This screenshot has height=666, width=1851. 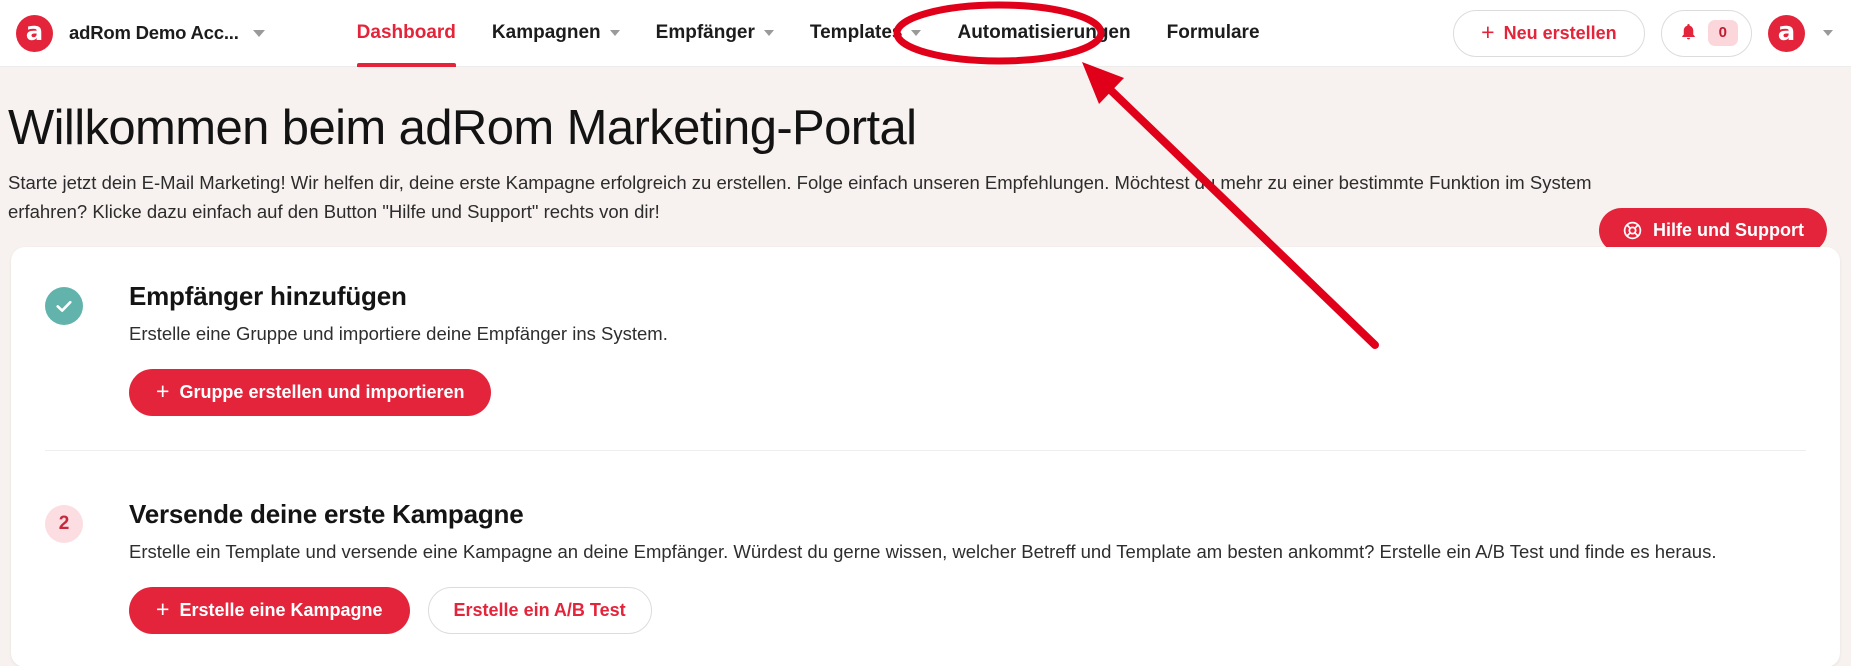 What do you see at coordinates (34, 33) in the screenshot?
I see `adrom-logo-icon: a` at bounding box center [34, 33].